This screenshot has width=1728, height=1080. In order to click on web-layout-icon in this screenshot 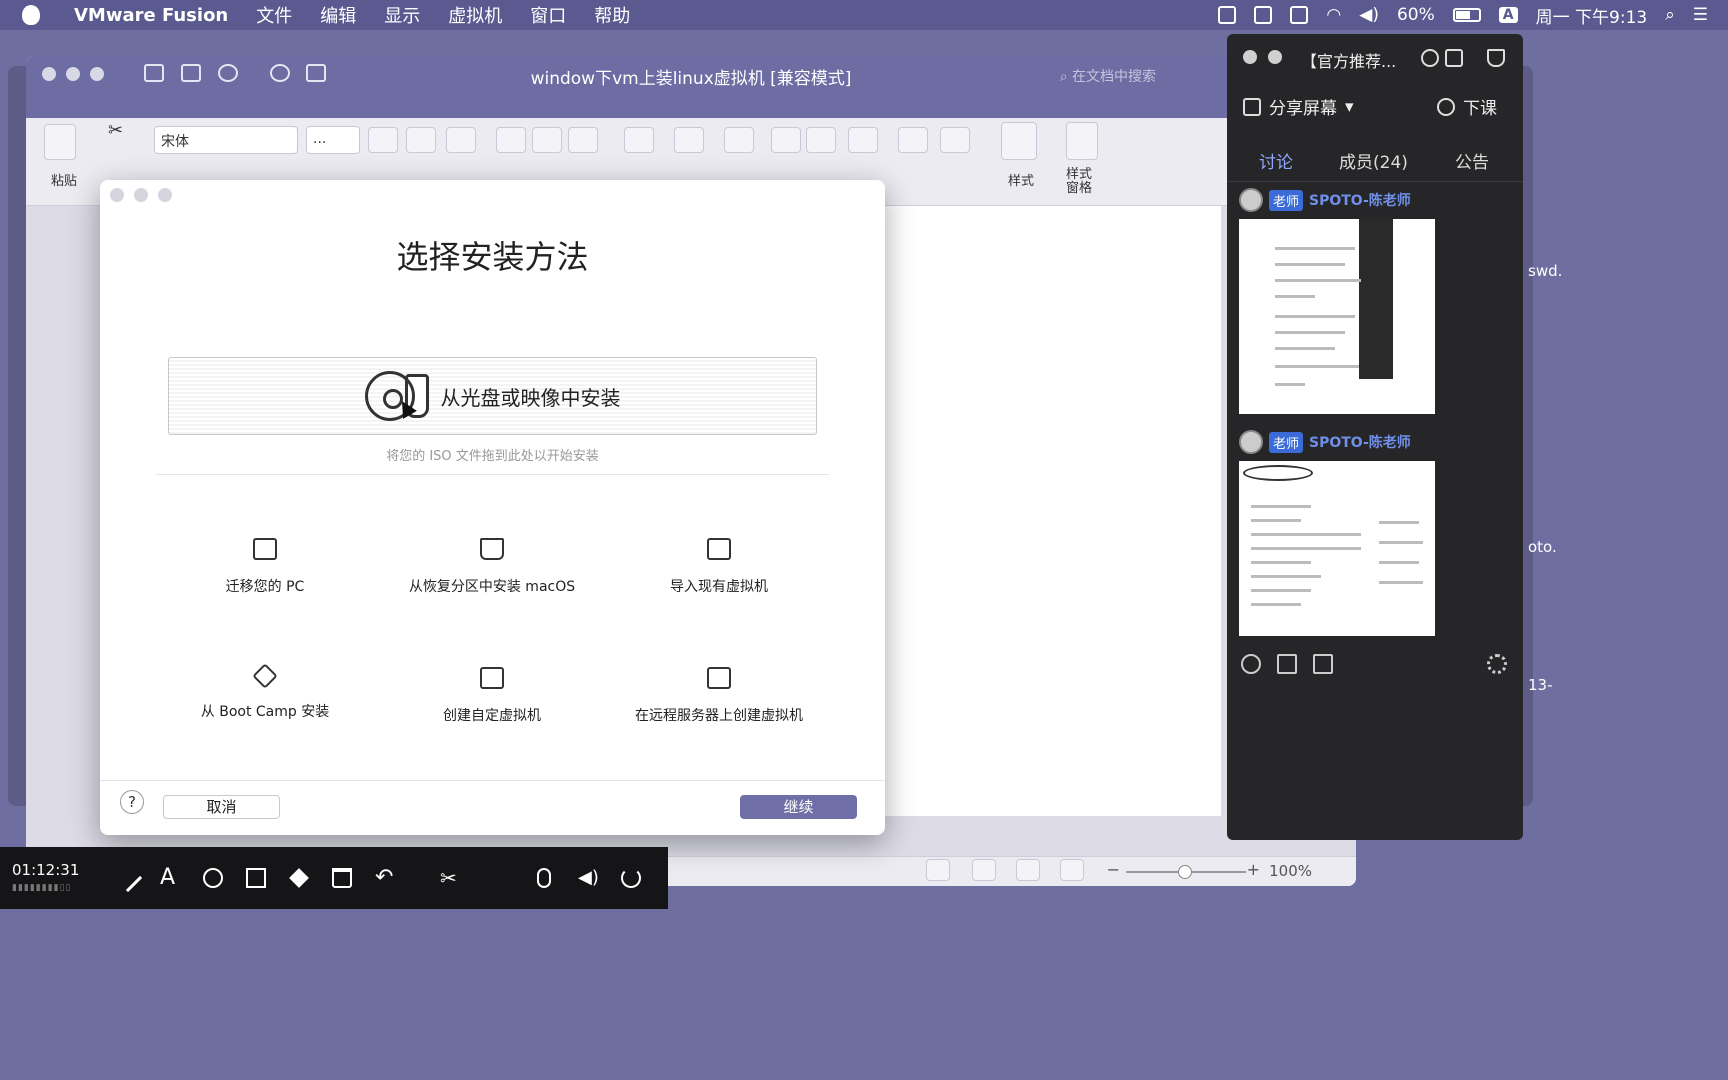, I will do `click(984, 870)`.